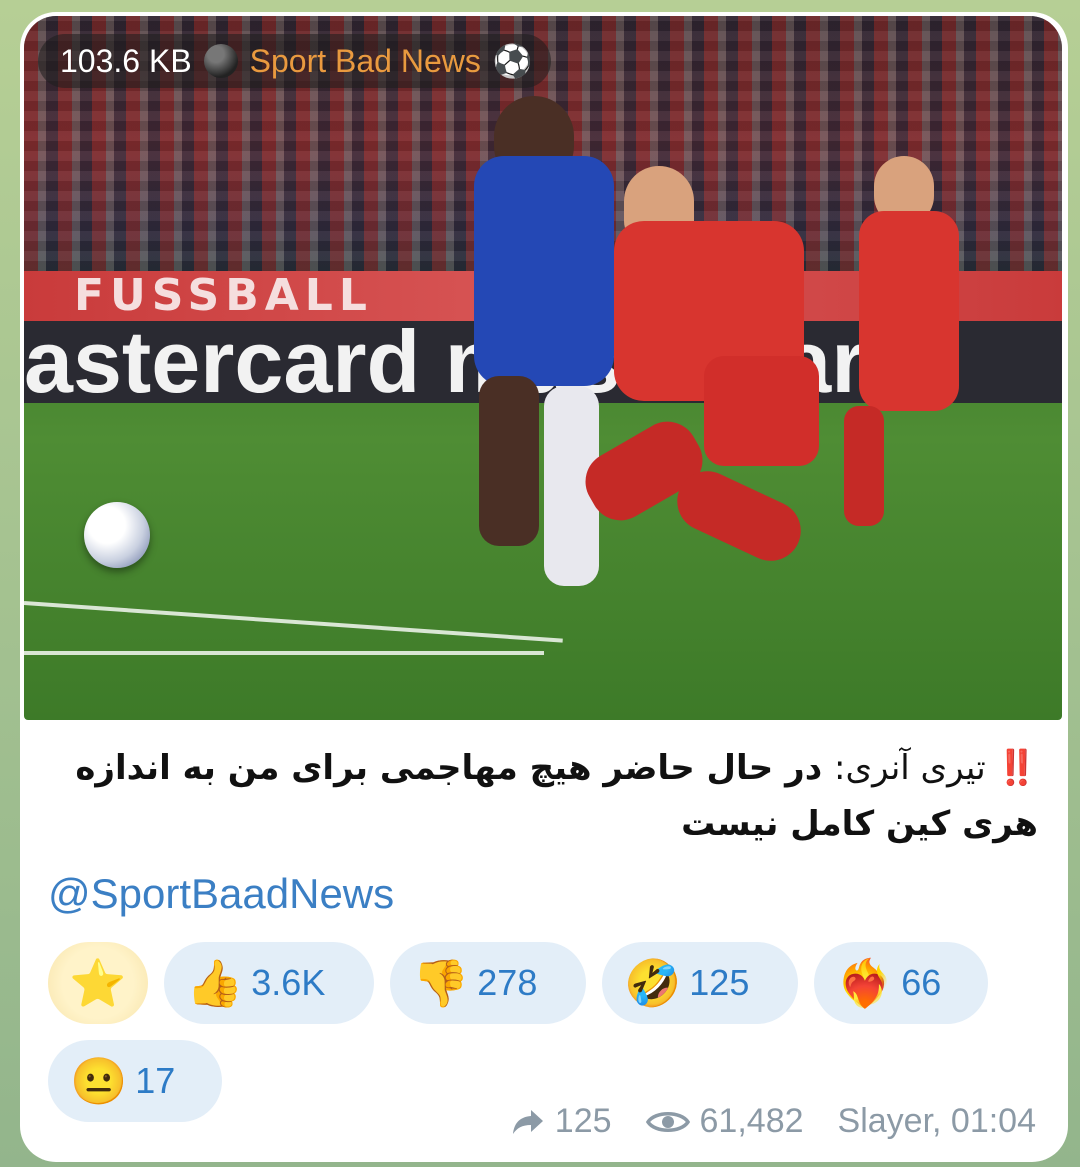  Describe the element at coordinates (548, 1032) in the screenshot. I see `reactions-bar: ⭐ 👍 3.6K 👎 278 🤣 125 ❤️‍🔥 66 😐 17` at that location.